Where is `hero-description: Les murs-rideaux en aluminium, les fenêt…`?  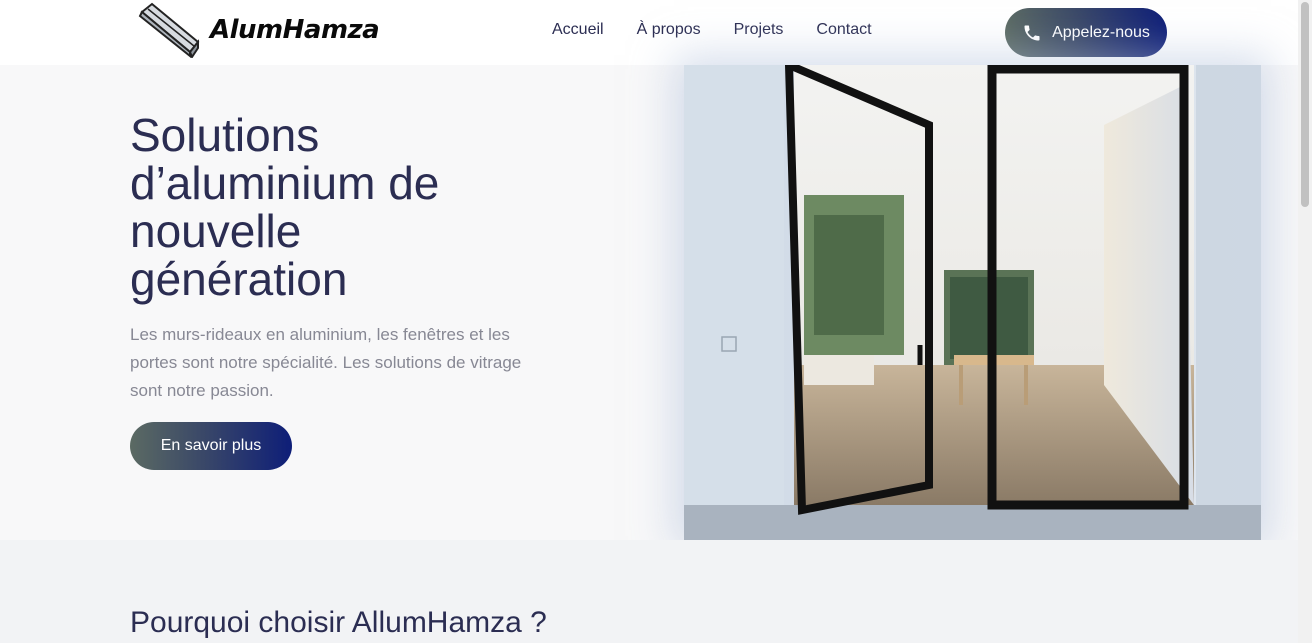 hero-description: Les murs-rideaux en aluminium, les fenêt… is located at coordinates (326, 362).